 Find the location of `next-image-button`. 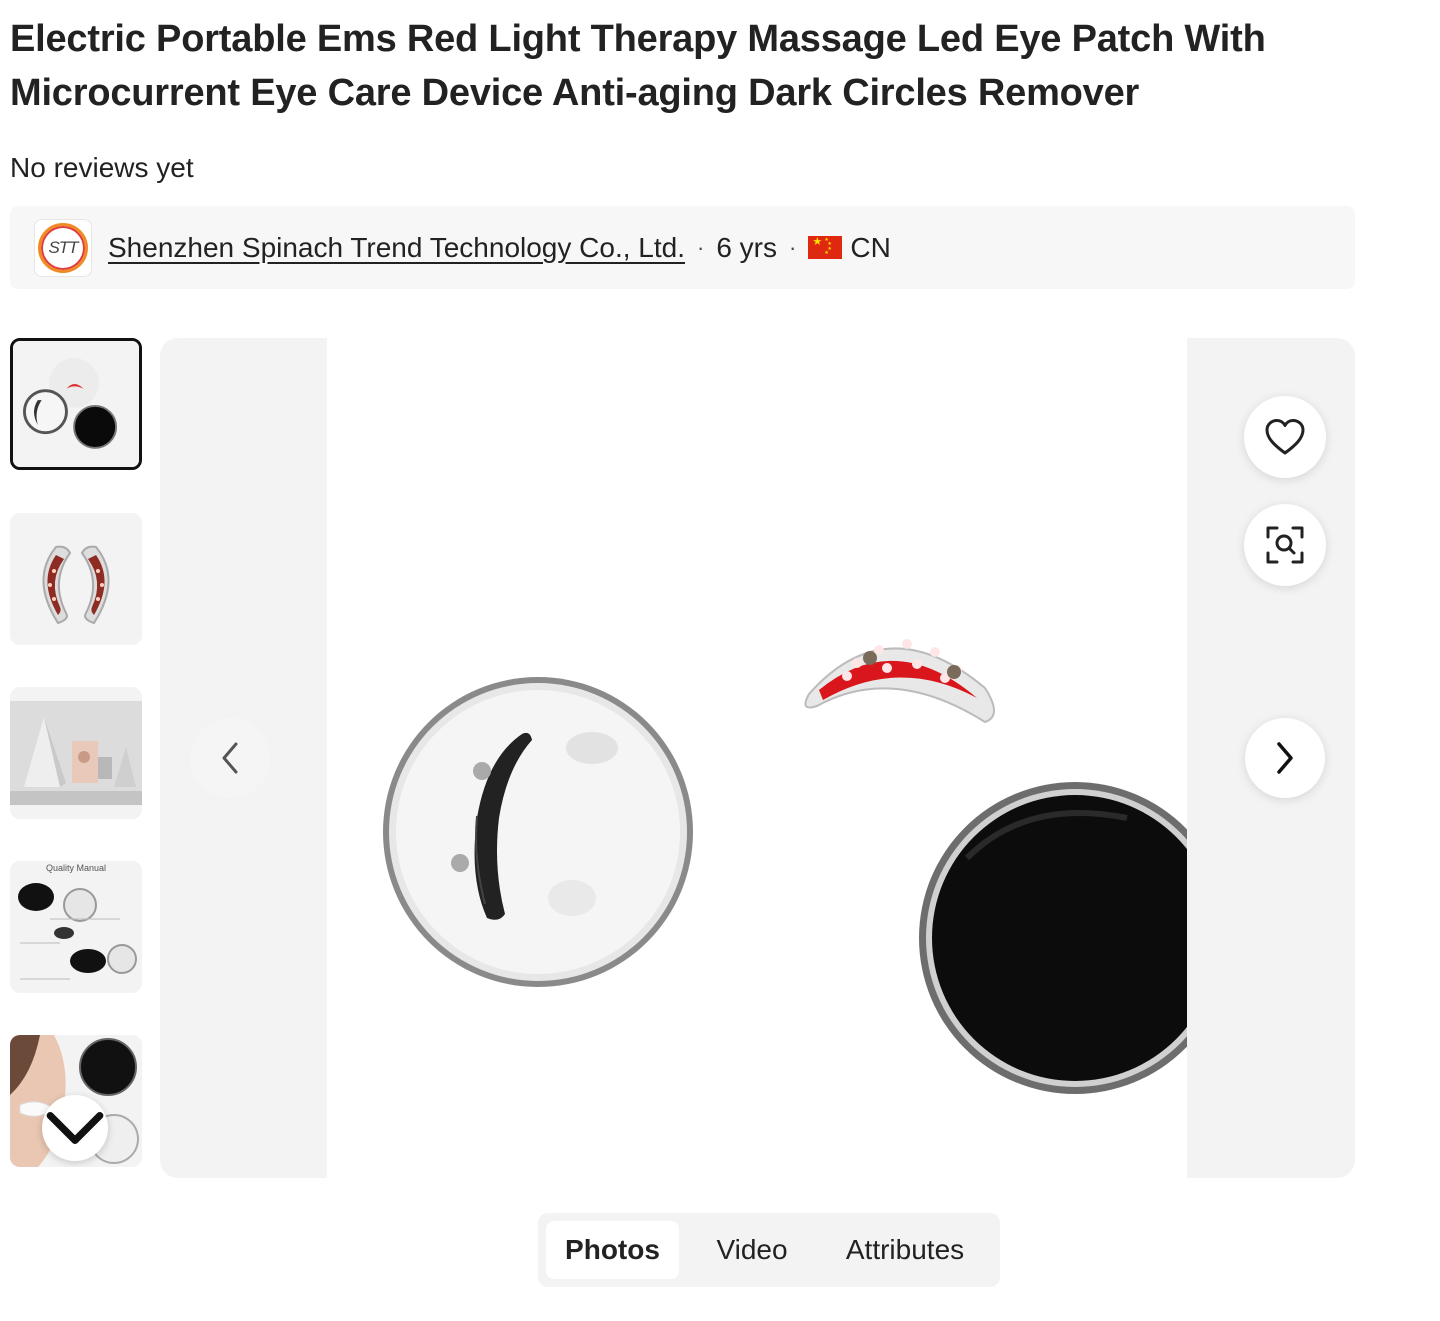

next-image-button is located at coordinates (1285, 758).